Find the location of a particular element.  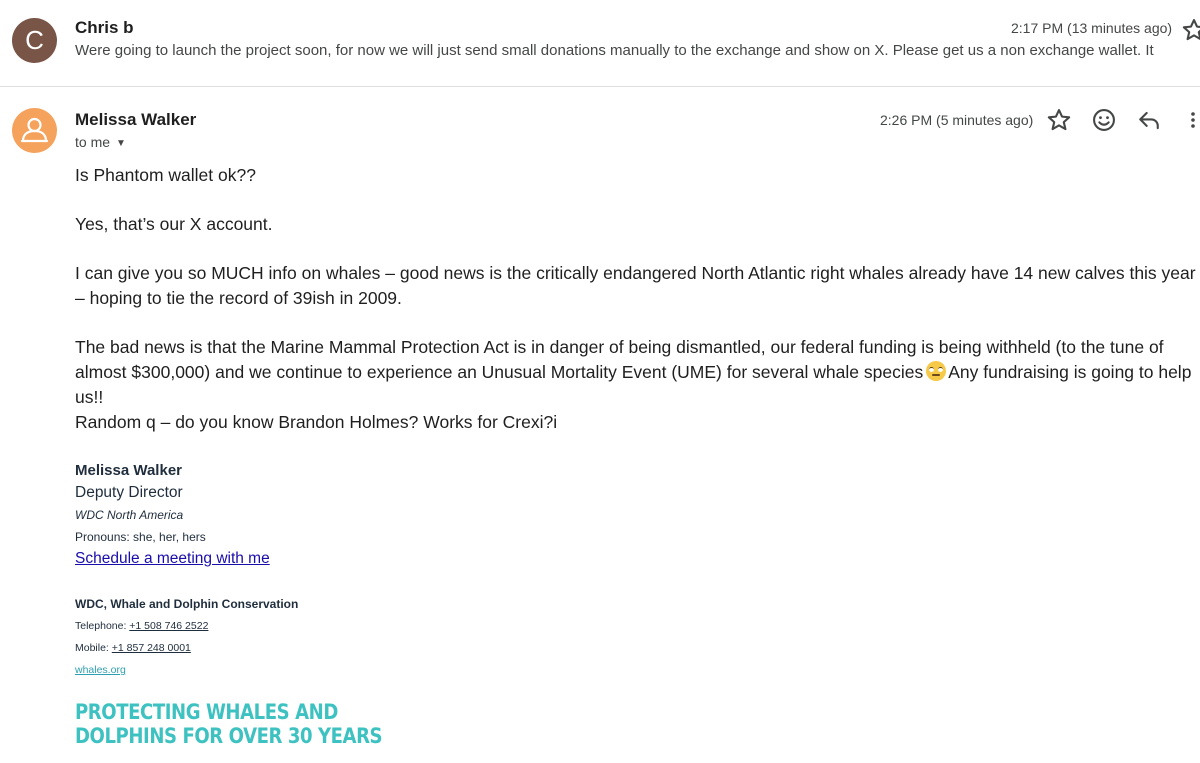

signature-telephone: Telephone: +1 508 746 2522 is located at coordinates (141, 626).